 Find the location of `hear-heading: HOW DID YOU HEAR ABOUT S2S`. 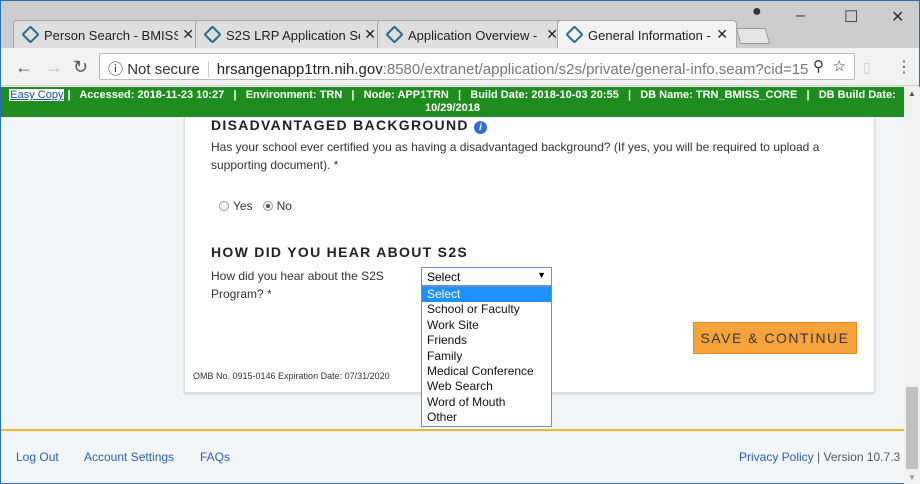

hear-heading: HOW DID YOU HEAR ABOUT S2S is located at coordinates (340, 252).